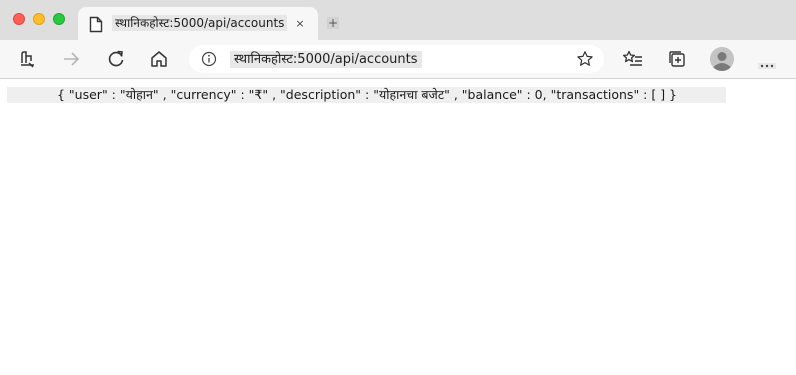  Describe the element at coordinates (300, 24) in the screenshot. I see `tab-close-button: ×` at that location.